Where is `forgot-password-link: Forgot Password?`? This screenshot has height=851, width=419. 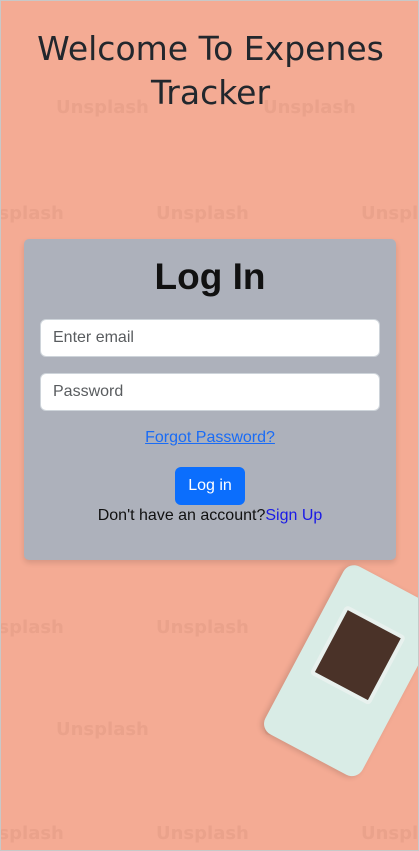 forgot-password-link: Forgot Password? is located at coordinates (210, 438).